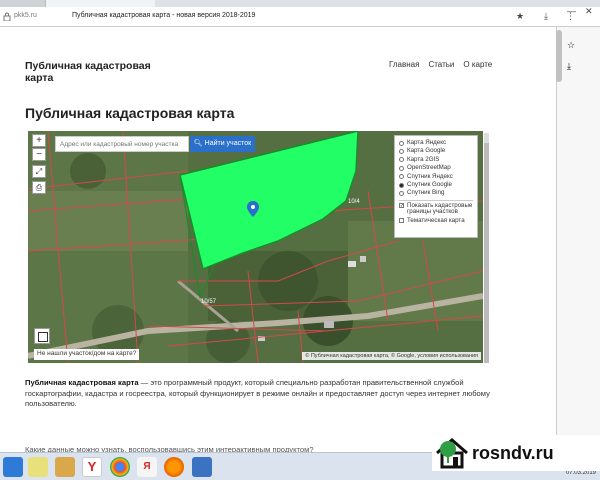  I want to click on zoom-out-button: −, so click(39, 154).